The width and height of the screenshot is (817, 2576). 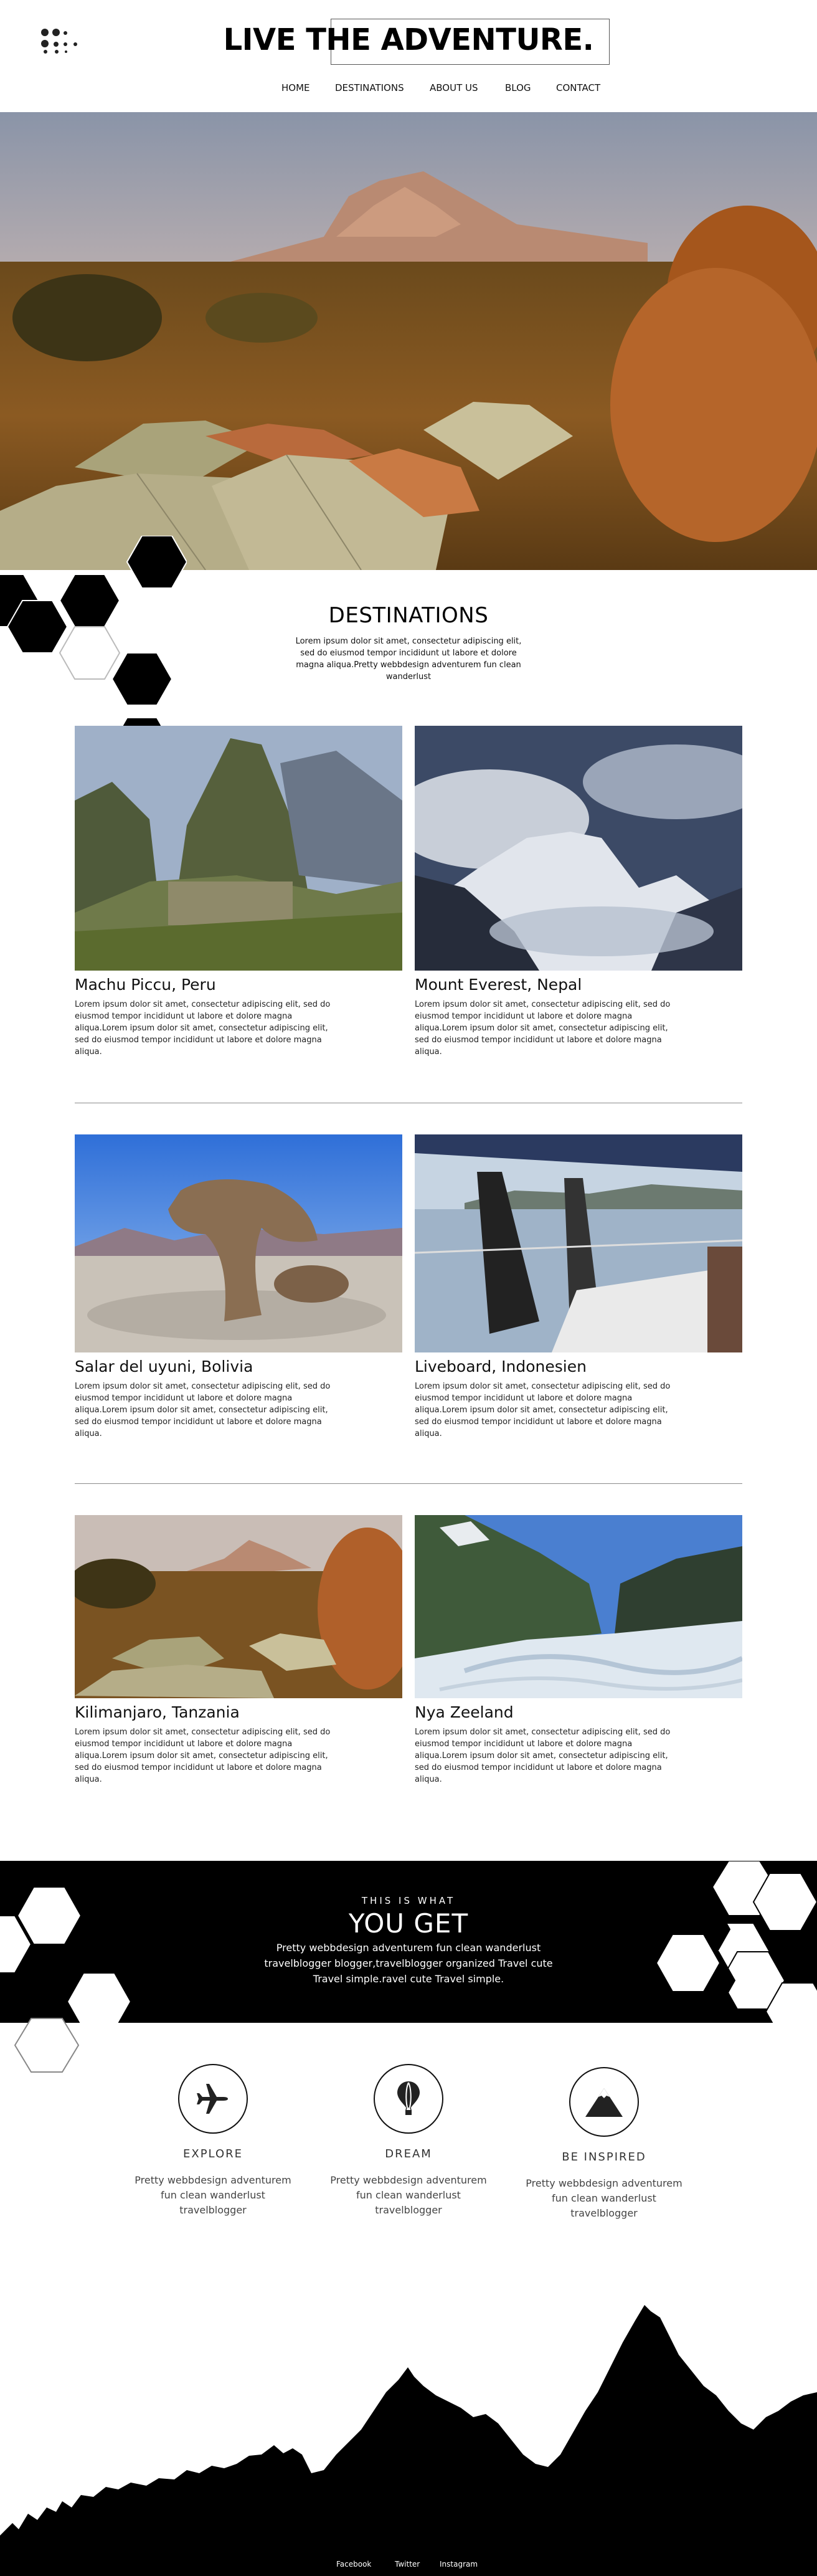 What do you see at coordinates (295, 87) in the screenshot?
I see `nav-home: HOME` at bounding box center [295, 87].